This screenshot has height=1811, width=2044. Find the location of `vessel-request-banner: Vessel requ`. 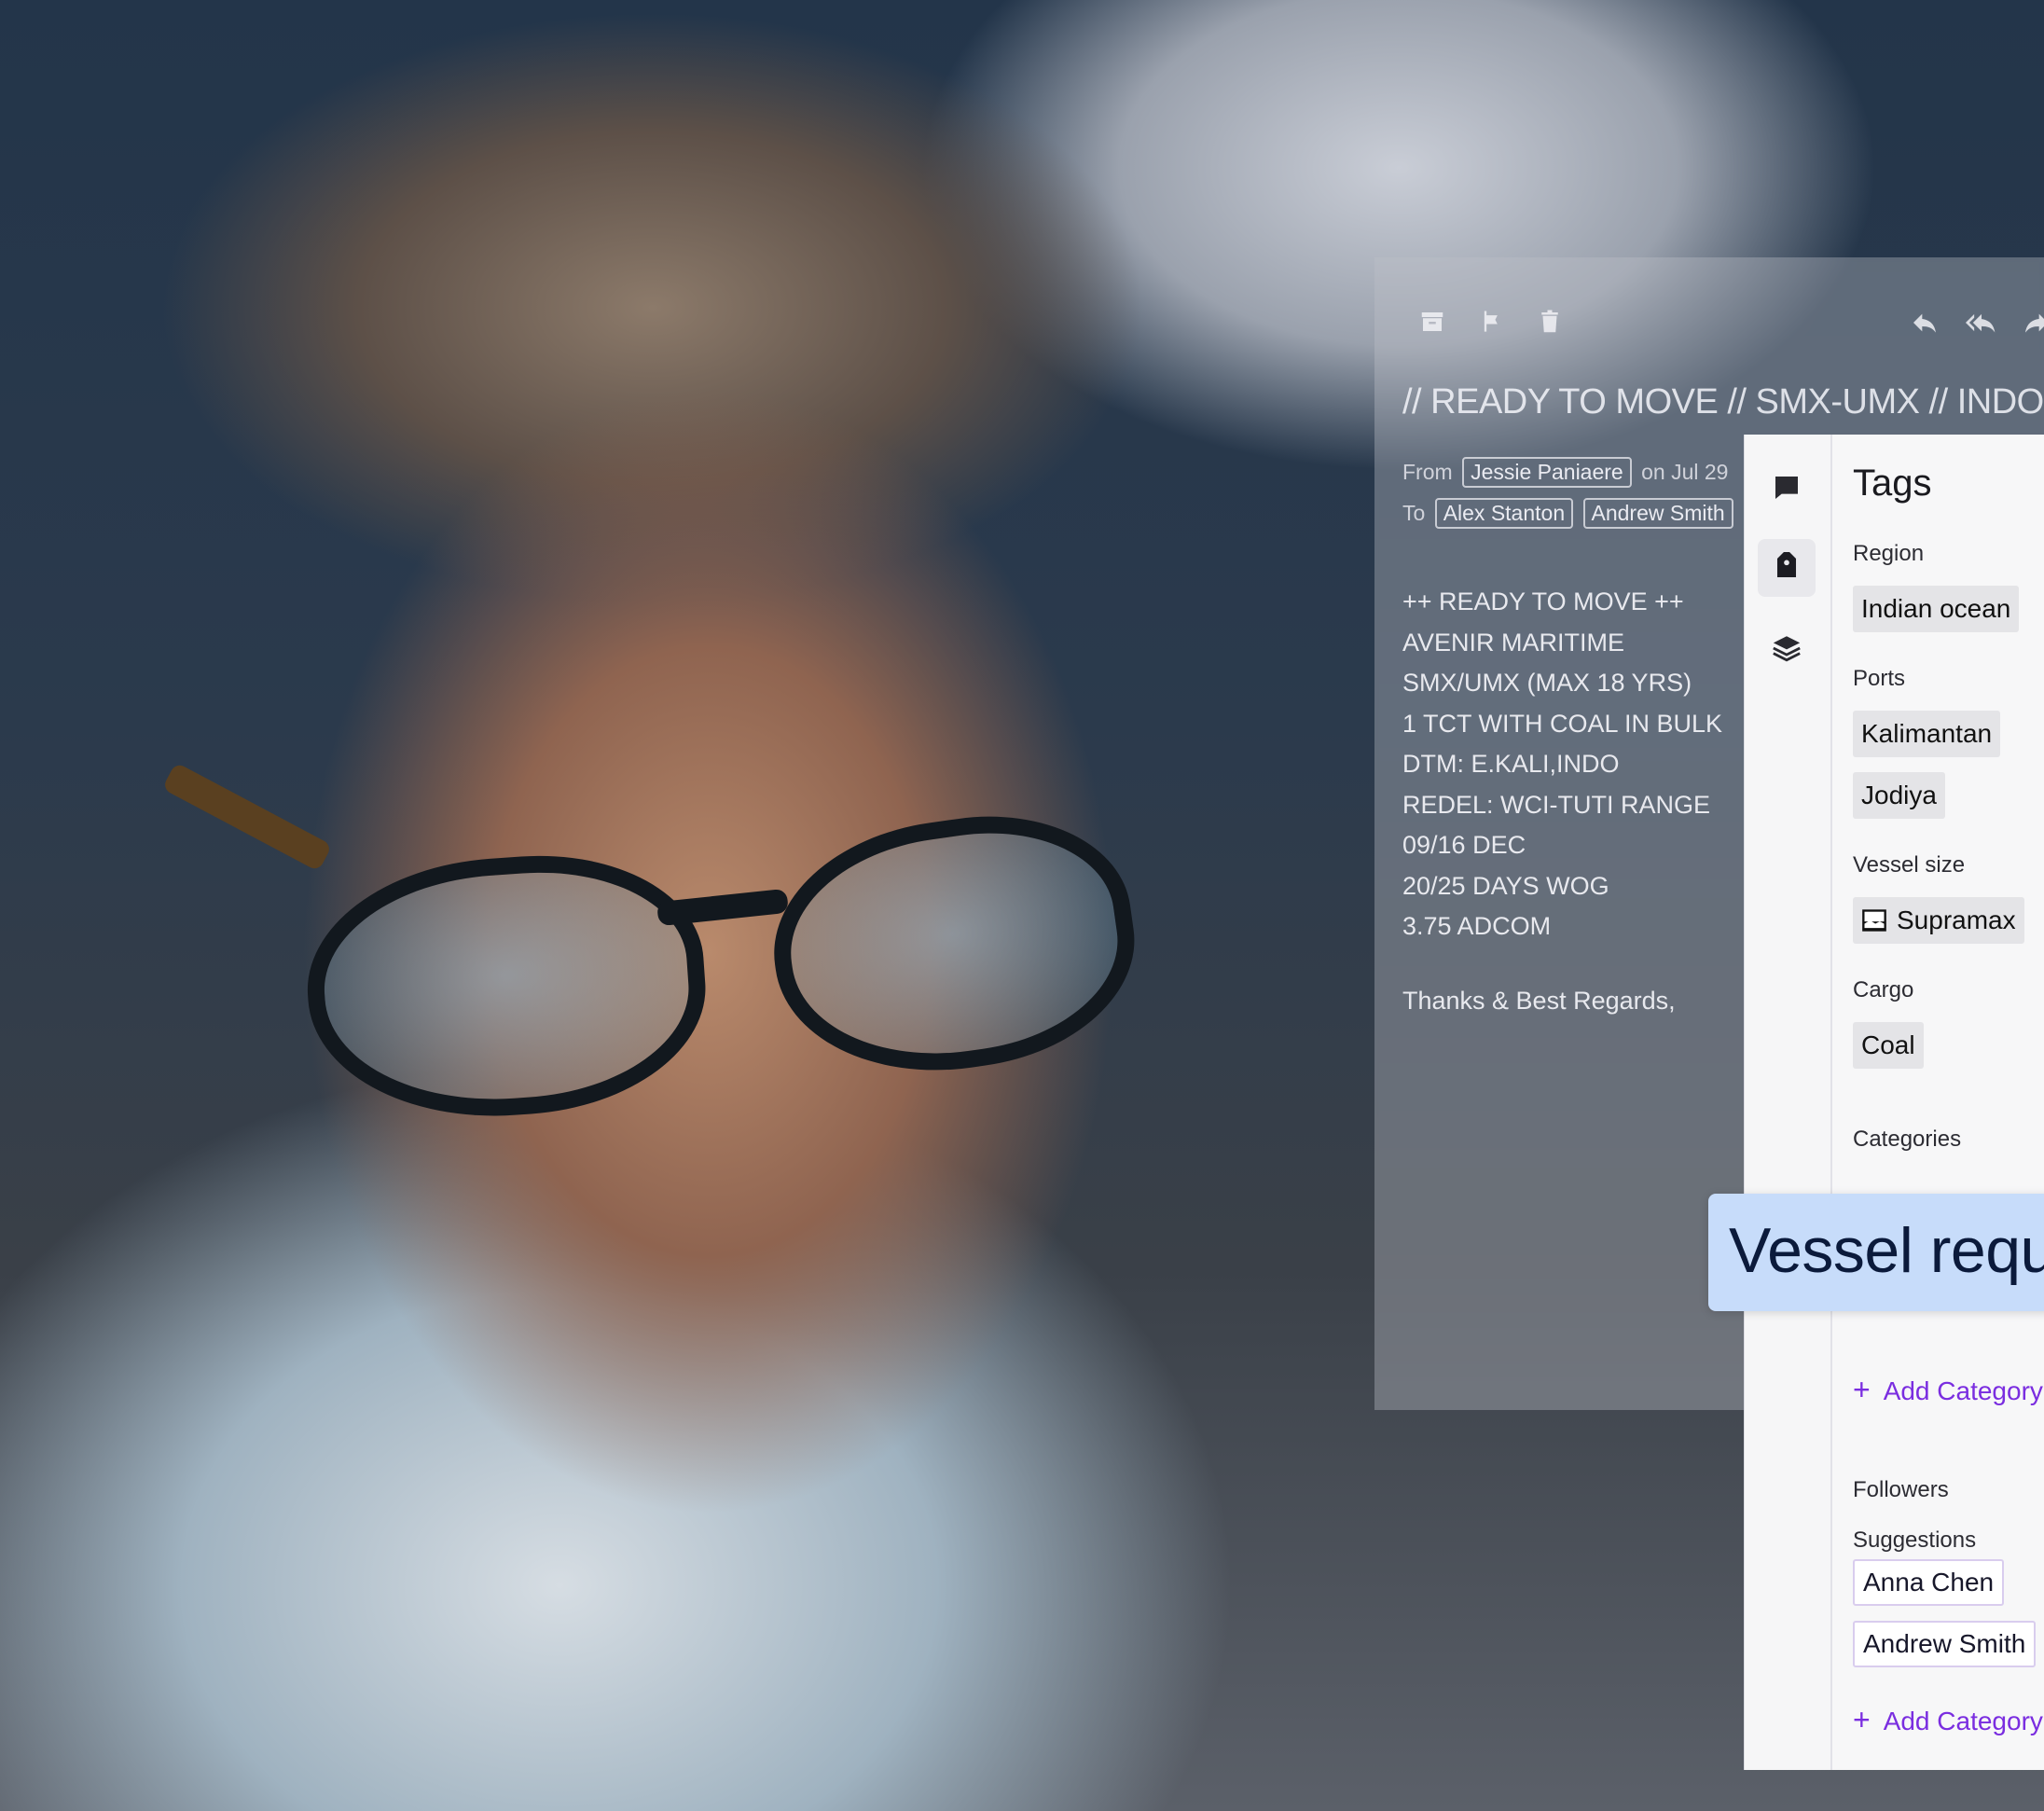

vessel-request-banner: Vessel requ is located at coordinates (1876, 1252).